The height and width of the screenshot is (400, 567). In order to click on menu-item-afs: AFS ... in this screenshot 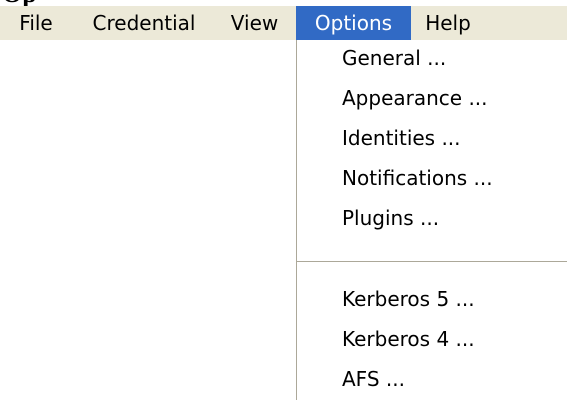, I will do `click(373, 379)`.